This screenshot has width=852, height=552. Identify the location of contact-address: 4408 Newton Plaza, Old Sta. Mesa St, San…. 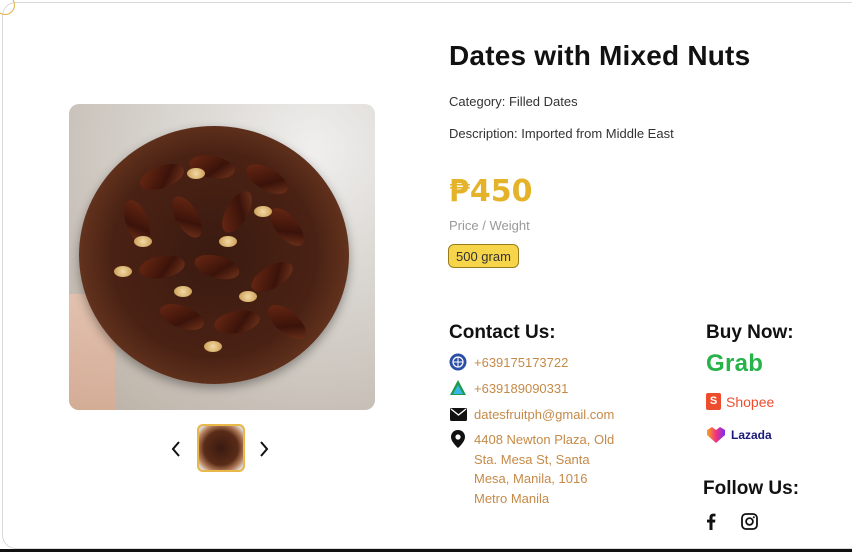
(534, 469).